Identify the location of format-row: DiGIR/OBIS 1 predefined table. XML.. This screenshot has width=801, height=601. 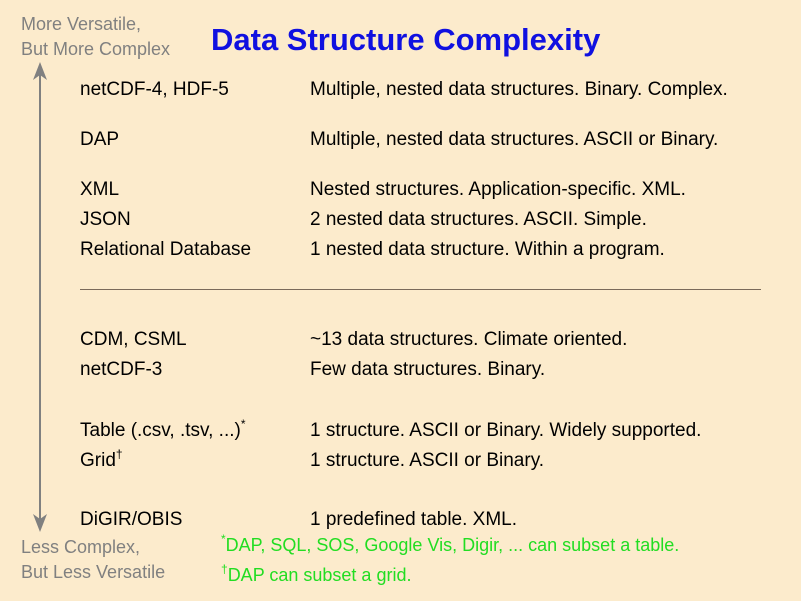
(400, 520).